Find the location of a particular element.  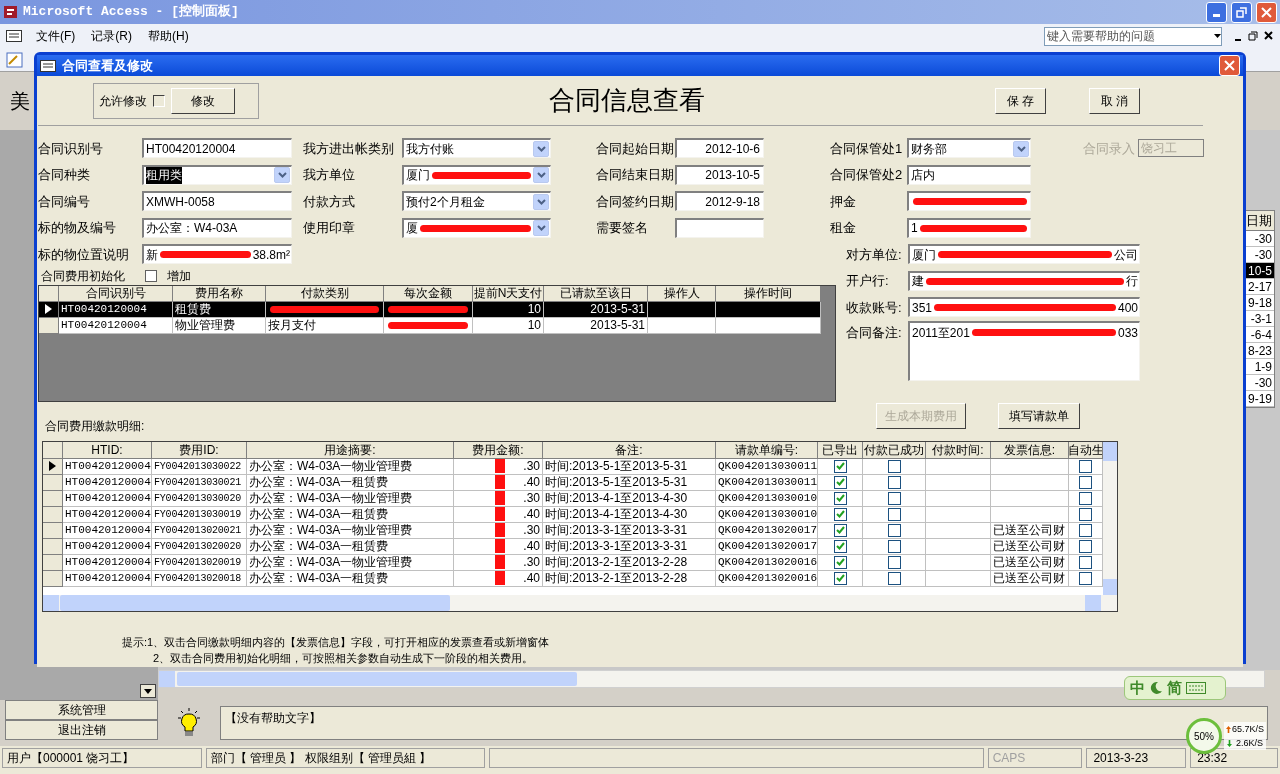

form-heading: 合同信息查看 is located at coordinates (627, 100).